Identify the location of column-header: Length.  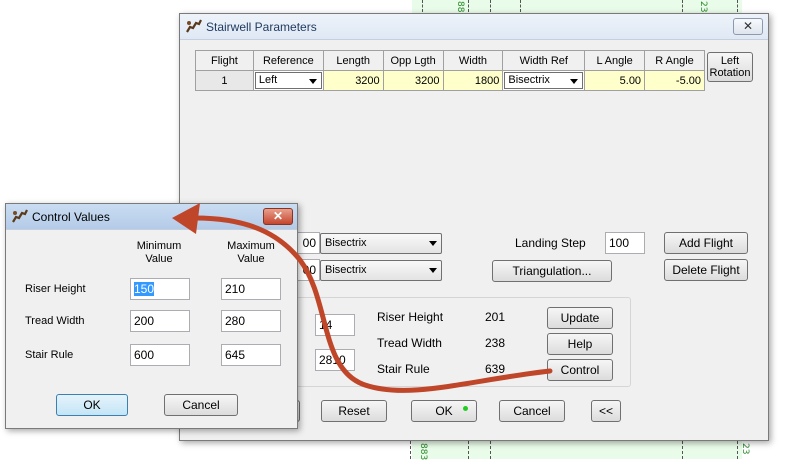
(353, 60).